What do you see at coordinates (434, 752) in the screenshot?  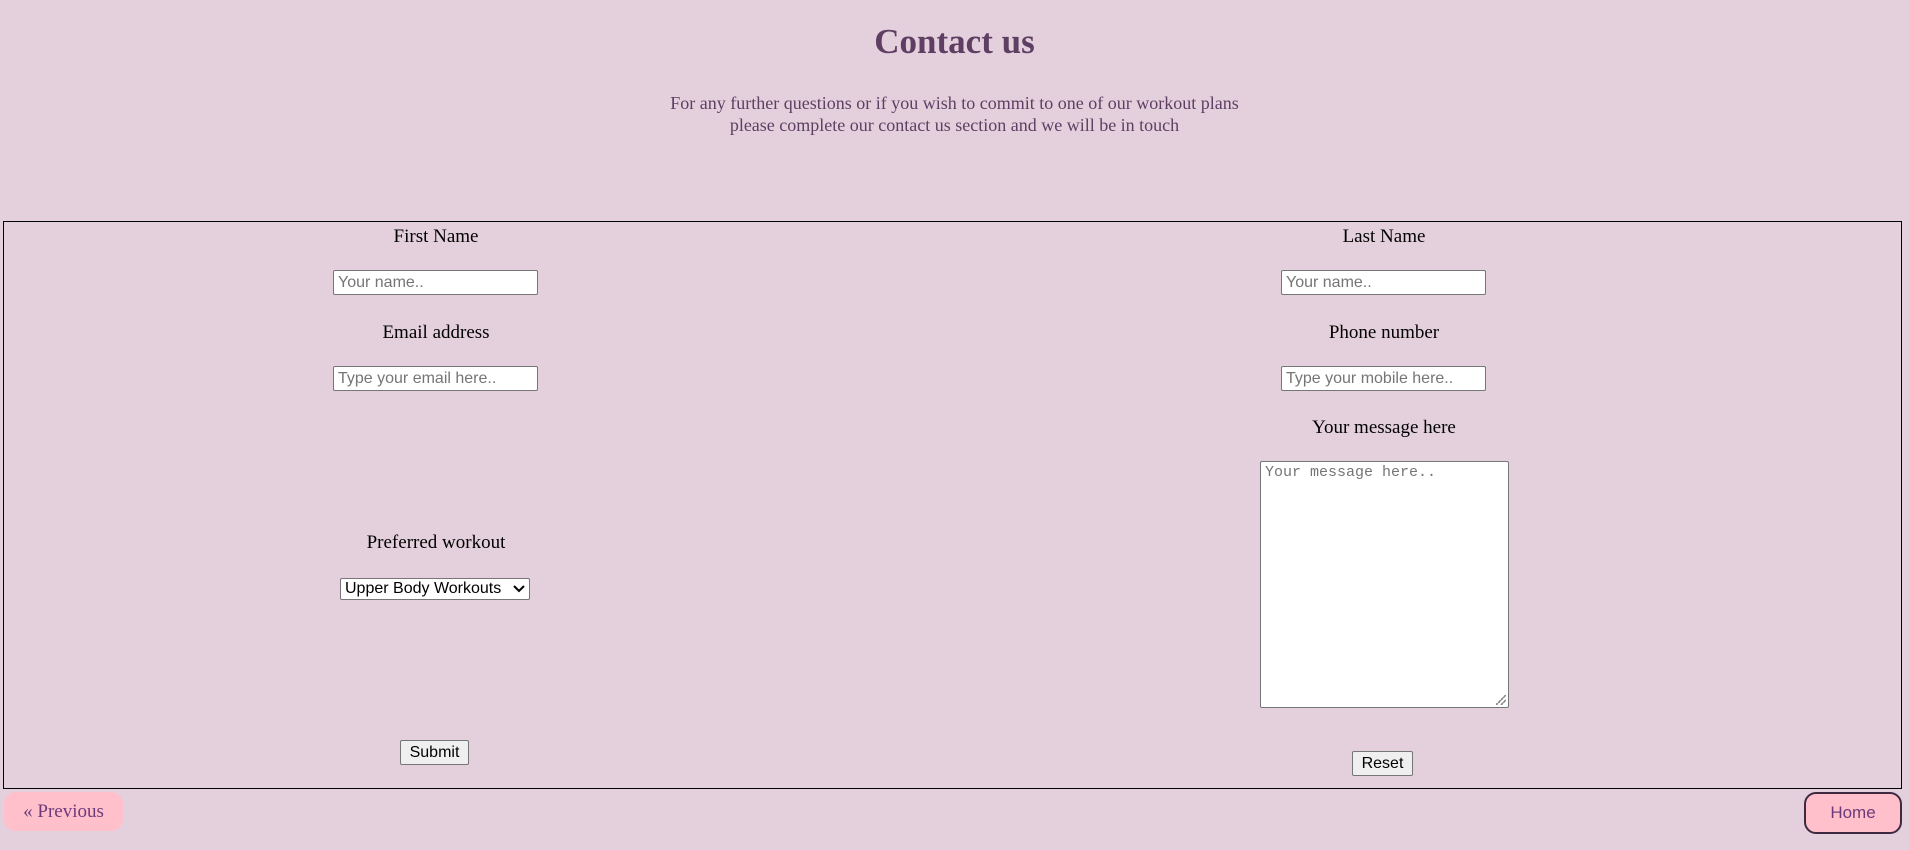 I see `submit-button: Submit` at bounding box center [434, 752].